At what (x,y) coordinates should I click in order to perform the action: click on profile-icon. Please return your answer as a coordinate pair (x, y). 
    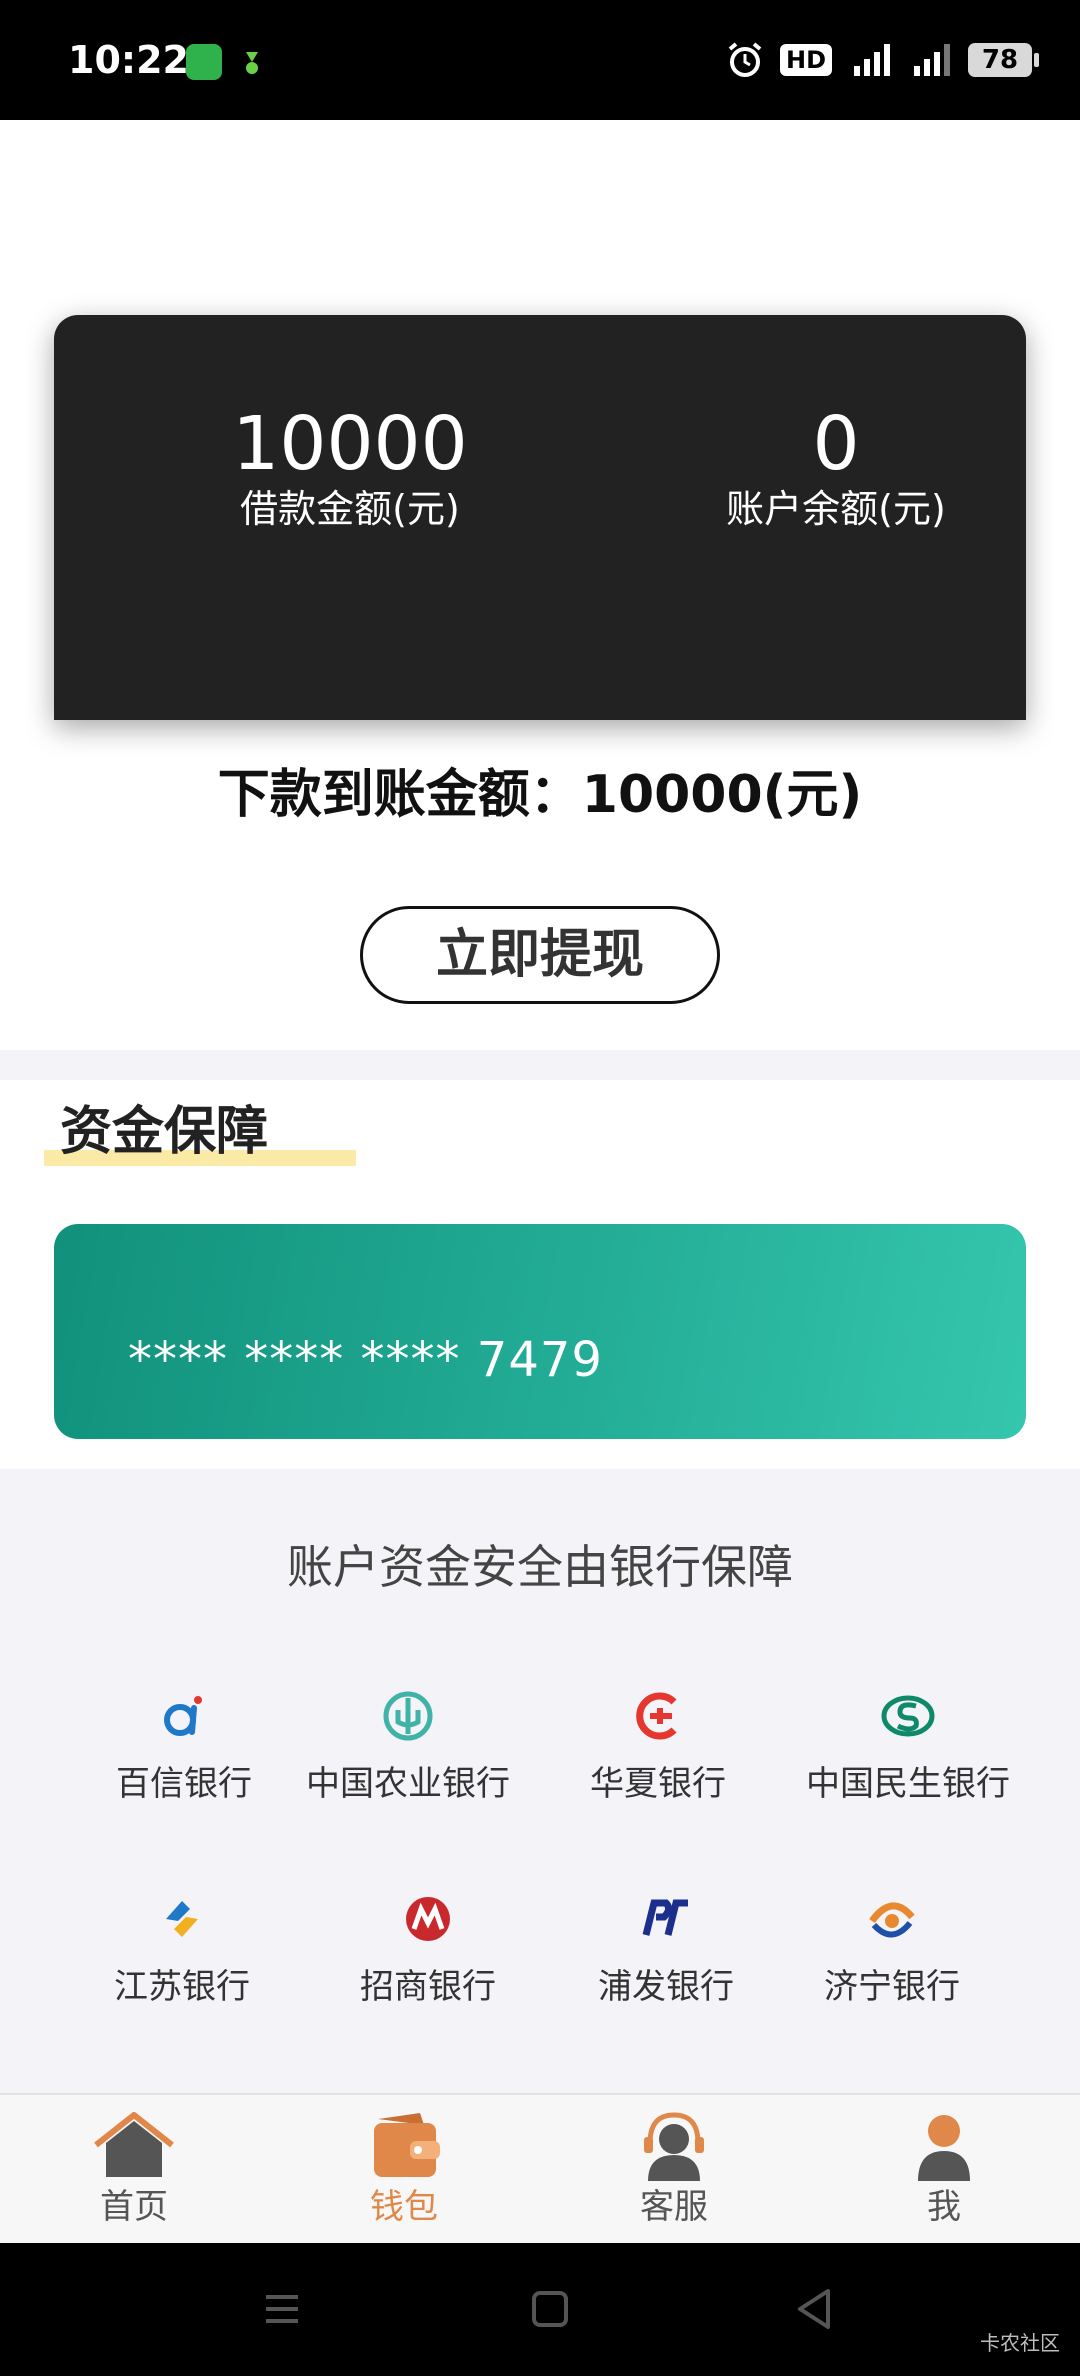
    Looking at the image, I should click on (944, 2148).